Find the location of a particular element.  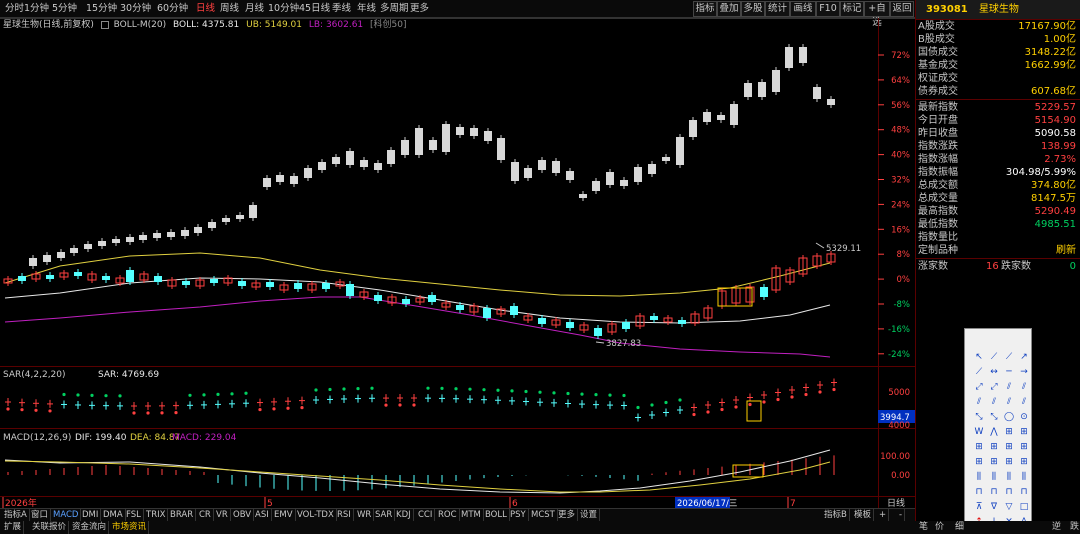

ray-icon: ⟋ is located at coordinates (979, 372).